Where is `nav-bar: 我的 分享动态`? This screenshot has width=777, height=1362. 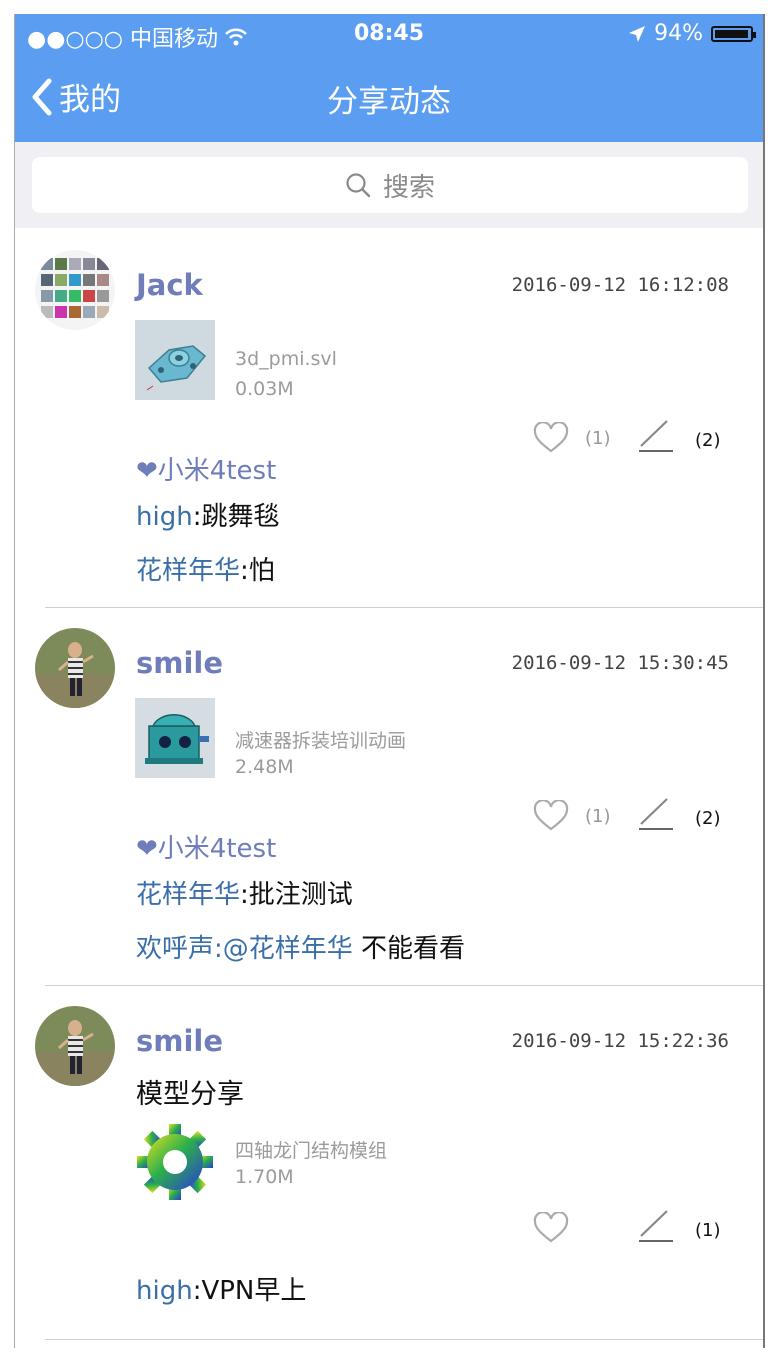
nav-bar: 我的 分享动态 is located at coordinates (389, 98).